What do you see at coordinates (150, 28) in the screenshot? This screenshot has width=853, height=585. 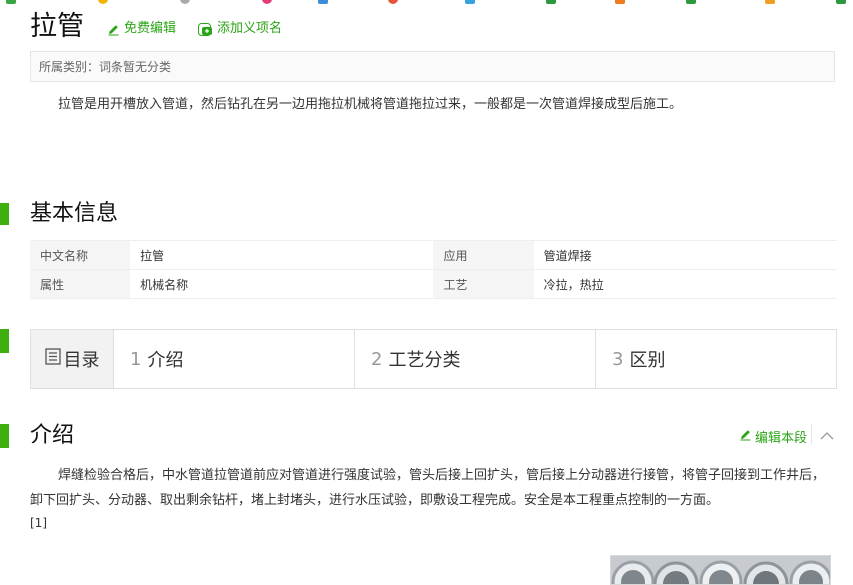 I see `free-edit-label: 免费编辑` at bounding box center [150, 28].